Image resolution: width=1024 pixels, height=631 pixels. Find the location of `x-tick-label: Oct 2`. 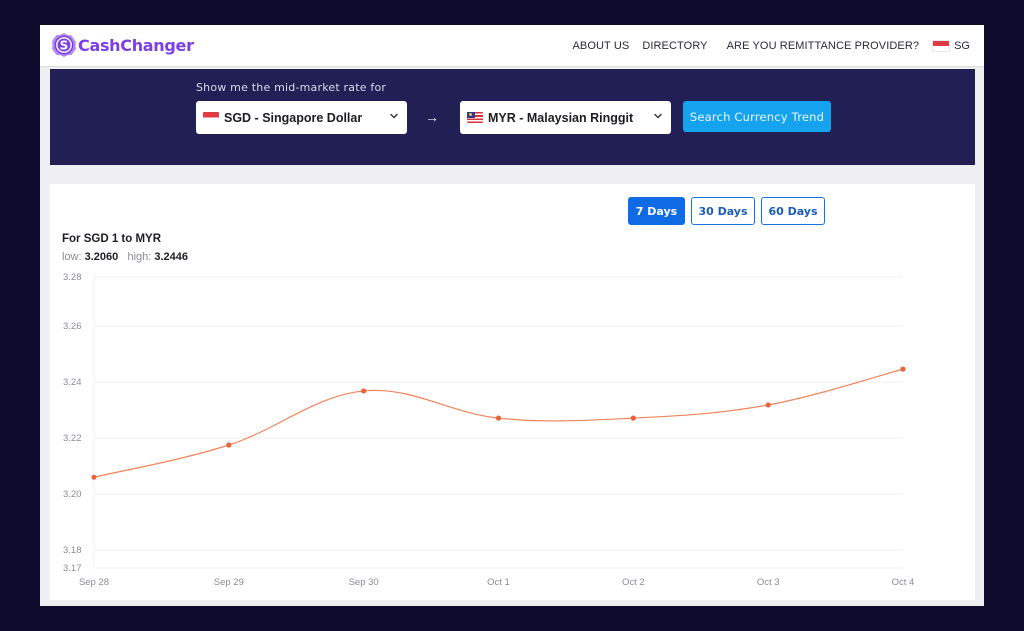

x-tick-label: Oct 2 is located at coordinates (633, 582).